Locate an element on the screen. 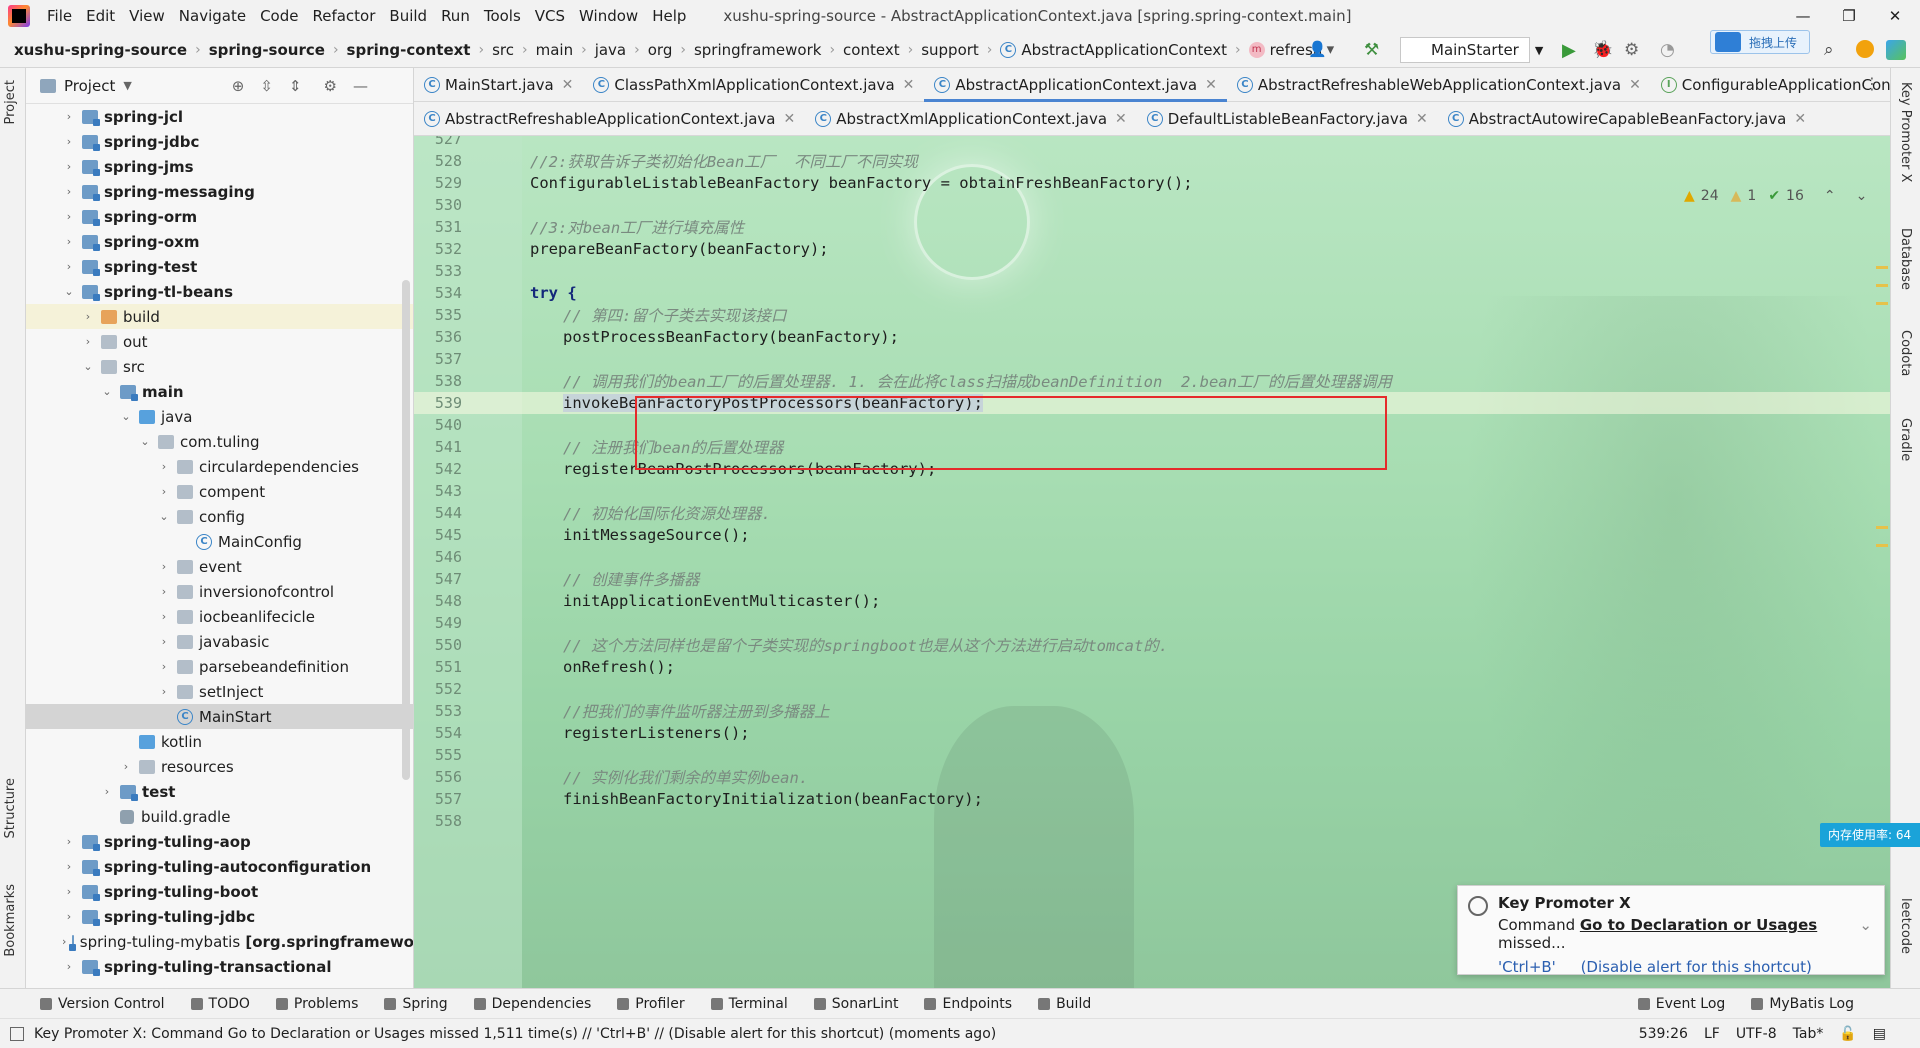 Image resolution: width=1920 pixels, height=1048 pixels. breadcrumb-item: java › is located at coordinates (621, 50).